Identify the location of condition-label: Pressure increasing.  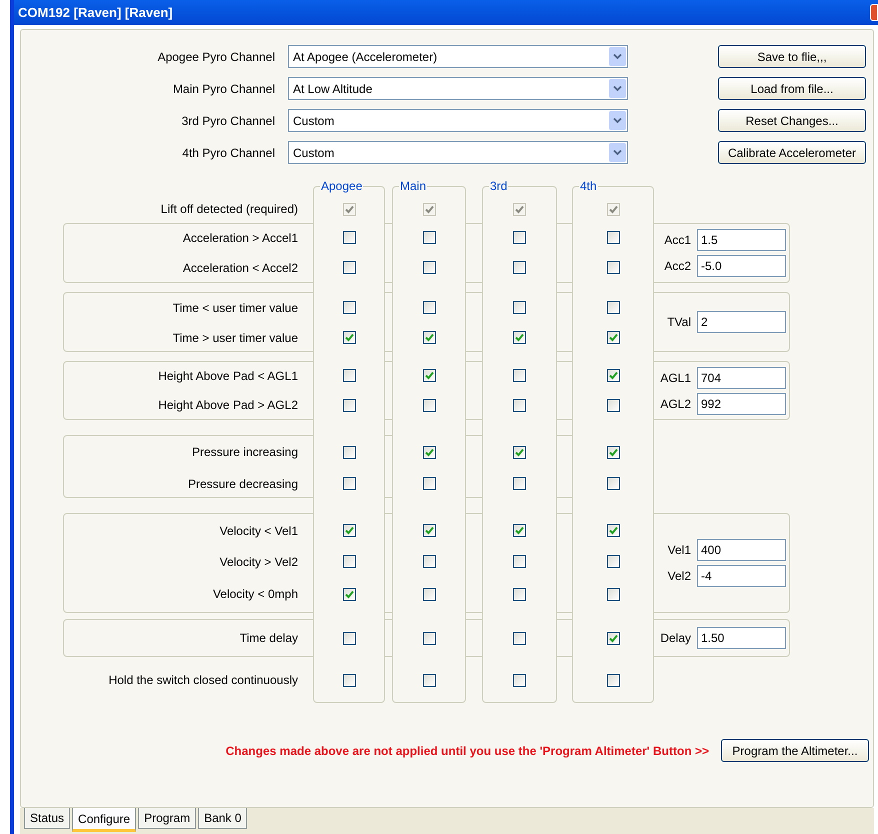
(244, 452).